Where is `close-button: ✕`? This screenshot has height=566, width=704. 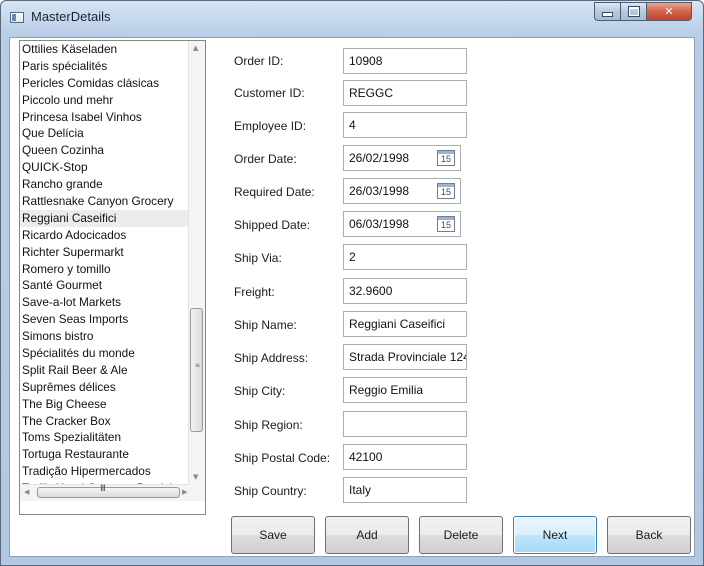
close-button: ✕ is located at coordinates (669, 11).